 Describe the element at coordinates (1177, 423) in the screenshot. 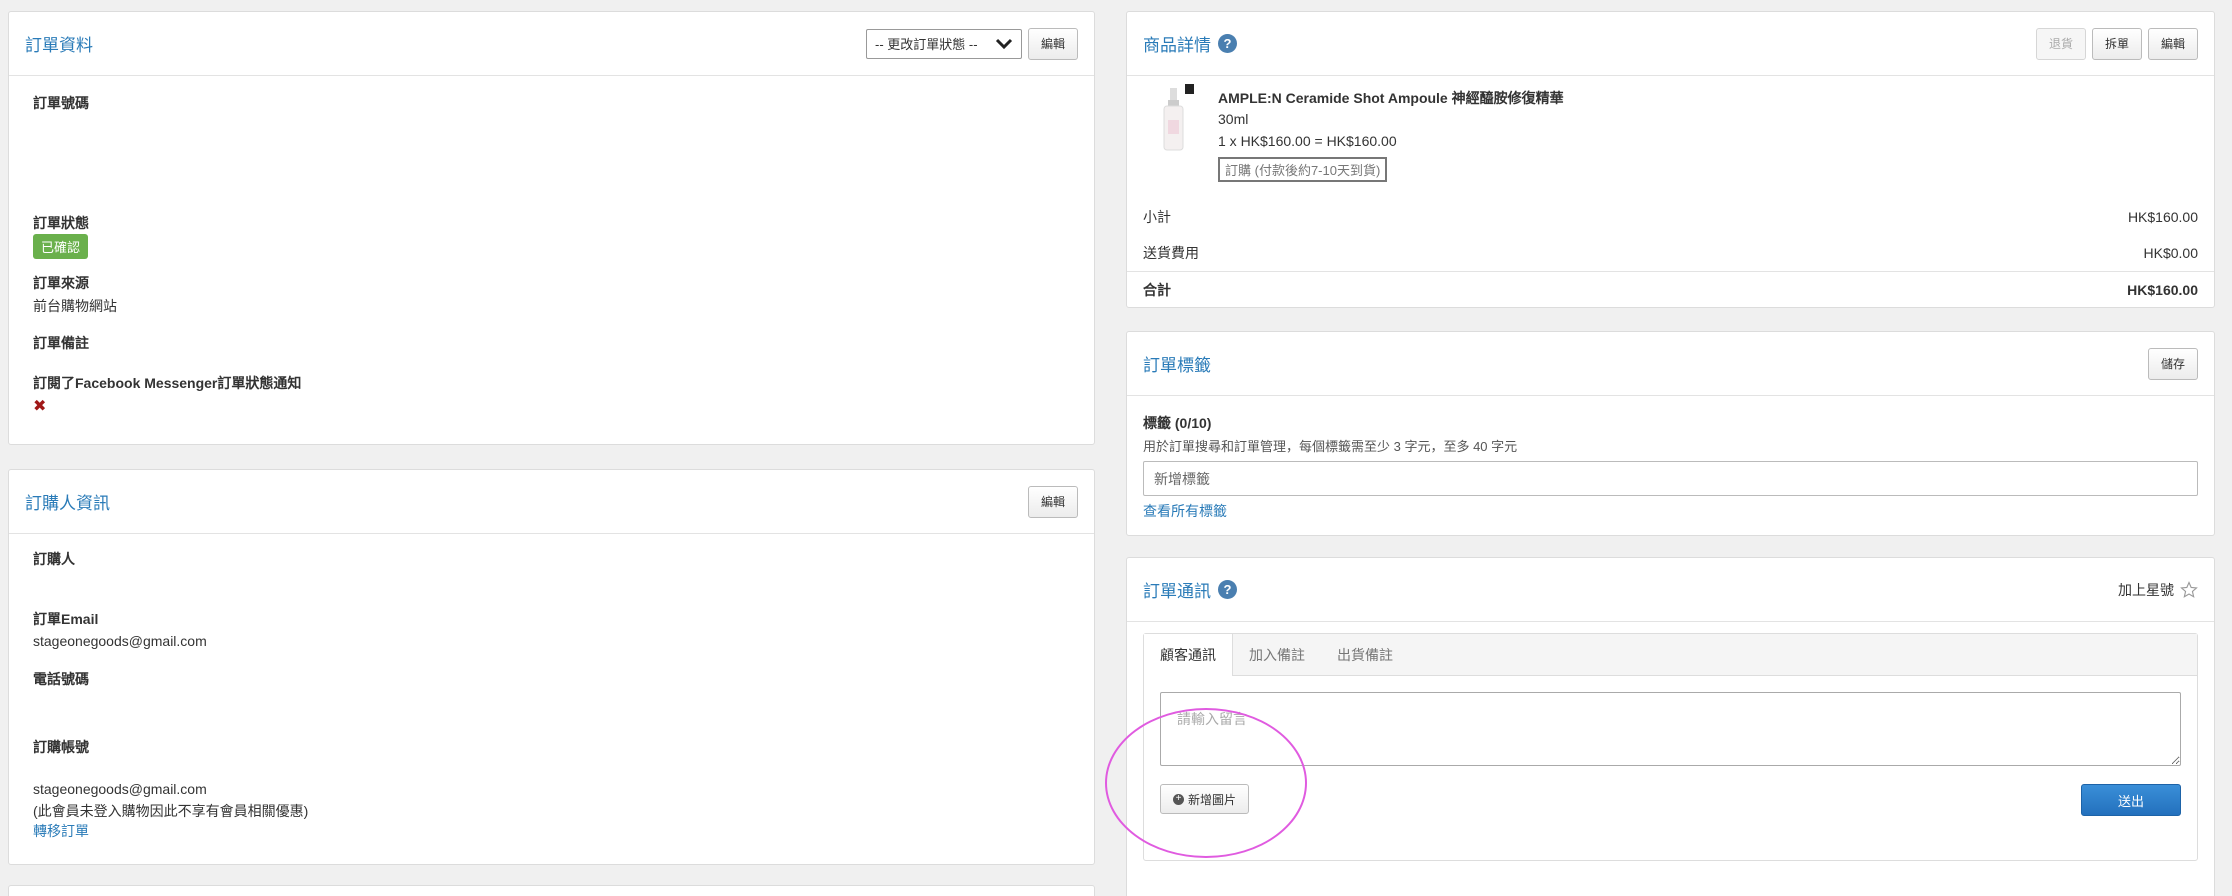

I see `tags-label: 標籤 (0/10)` at that location.